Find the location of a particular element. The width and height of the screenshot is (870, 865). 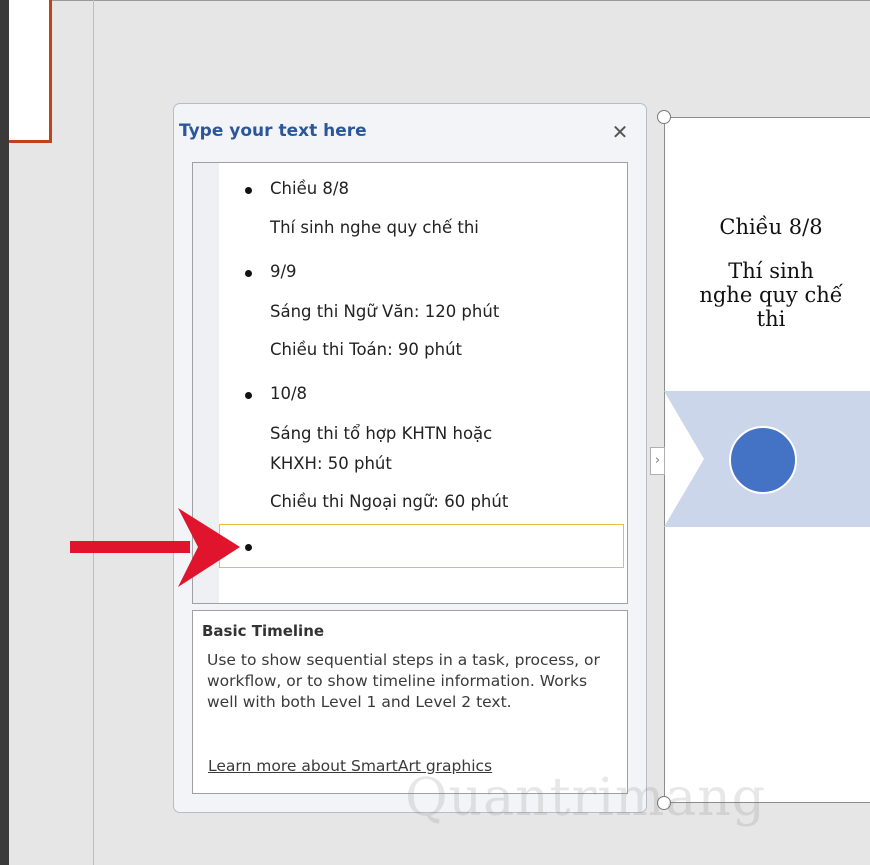

bullet-level1: 9/9 is located at coordinates (283, 271).